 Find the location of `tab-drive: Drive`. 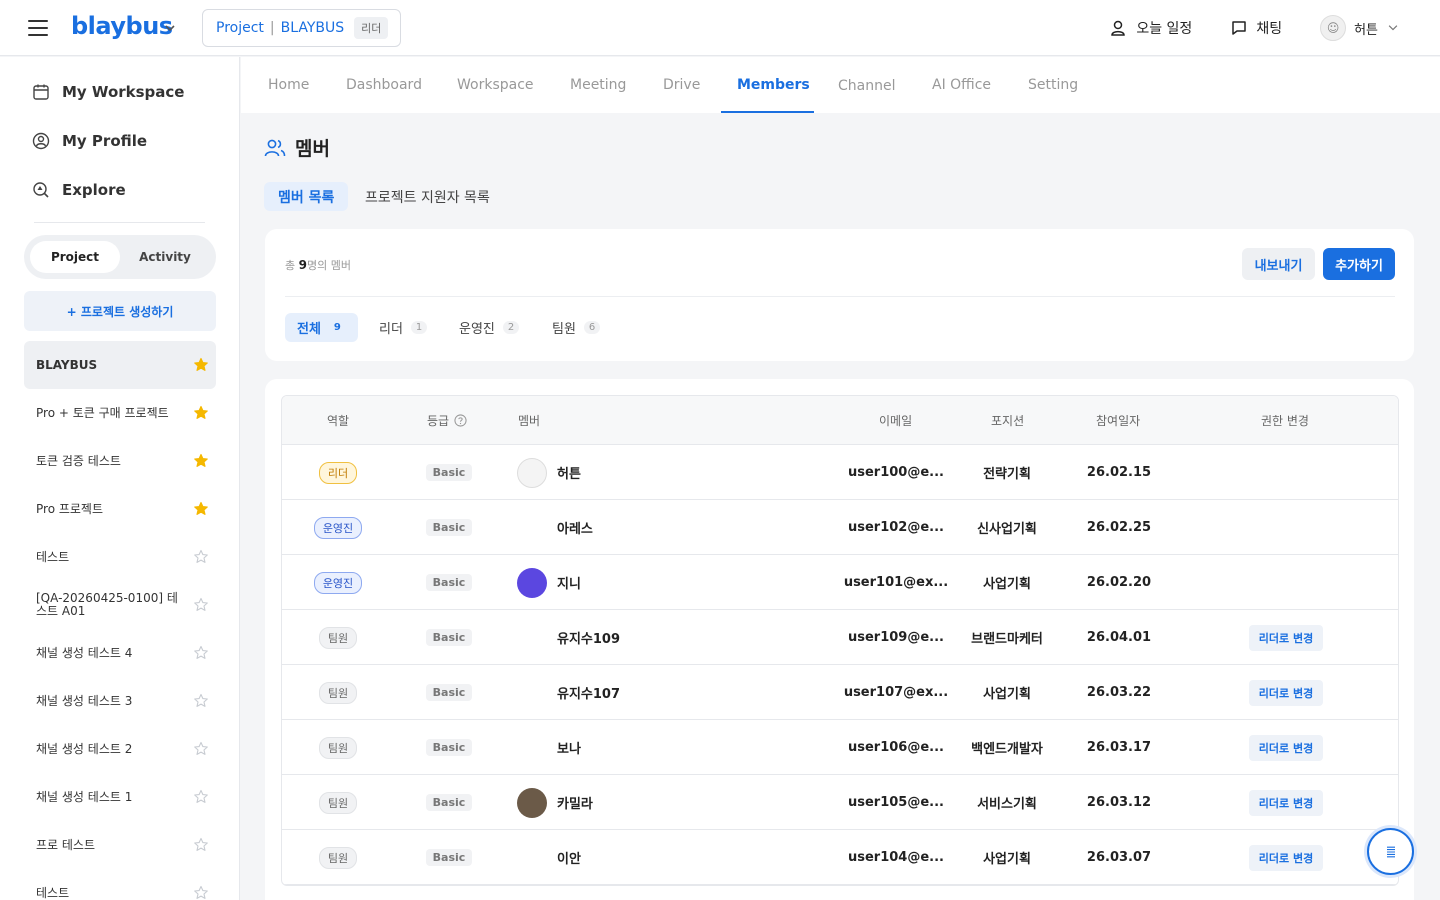

tab-drive: Drive is located at coordinates (681, 85).